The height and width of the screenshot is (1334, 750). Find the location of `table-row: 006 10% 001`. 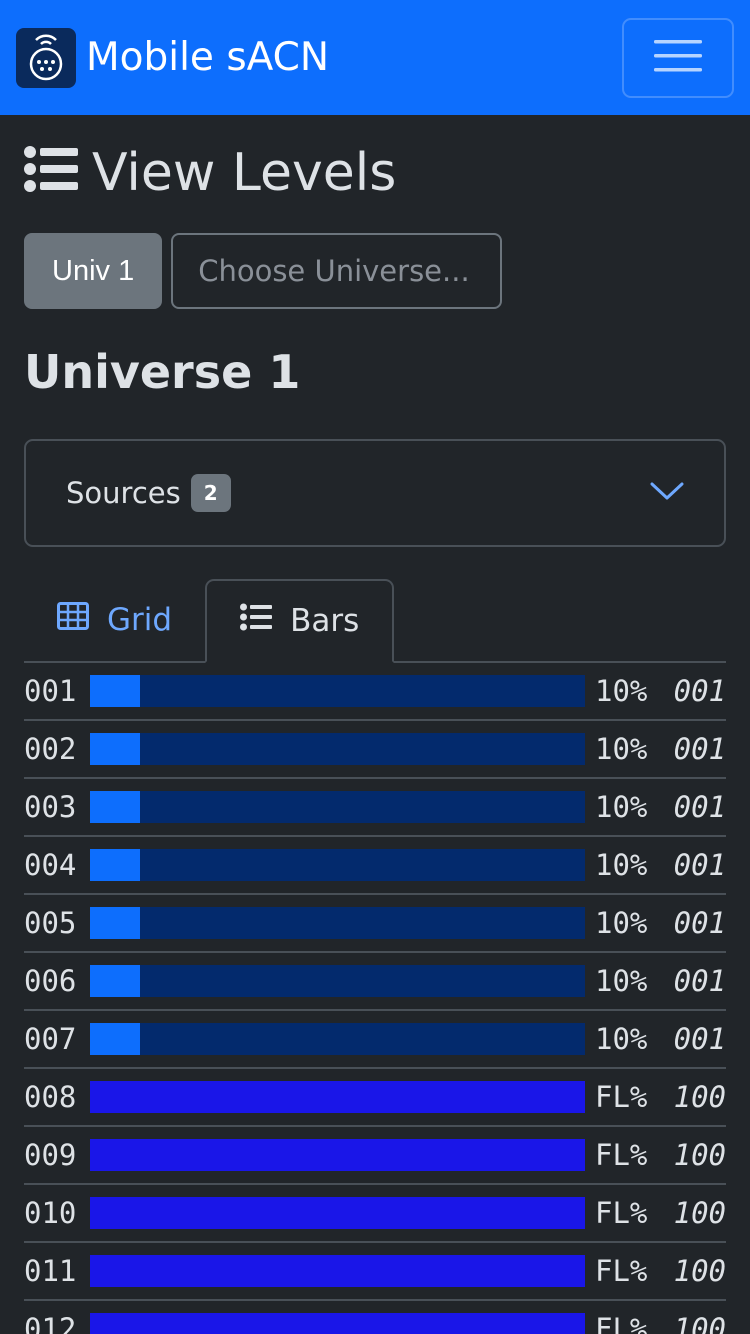

table-row: 006 10% 001 is located at coordinates (375, 982).